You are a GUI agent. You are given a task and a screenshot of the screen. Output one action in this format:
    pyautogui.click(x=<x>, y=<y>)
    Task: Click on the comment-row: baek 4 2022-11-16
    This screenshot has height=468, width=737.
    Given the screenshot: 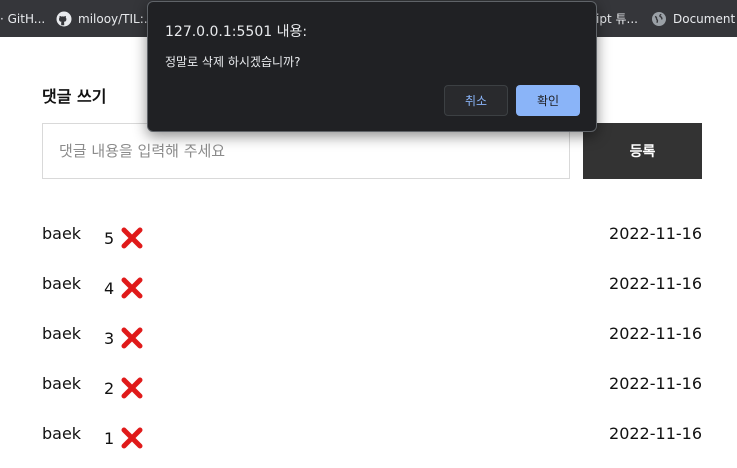 What is the action you would take?
    pyautogui.click(x=372, y=293)
    